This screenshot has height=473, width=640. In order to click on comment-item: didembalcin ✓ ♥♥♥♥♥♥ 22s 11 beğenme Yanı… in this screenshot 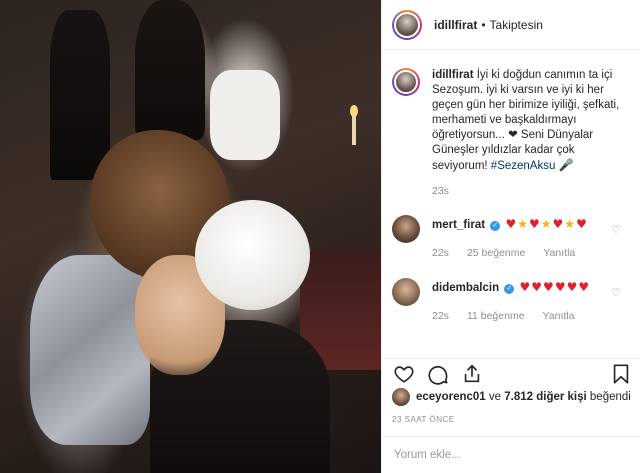, I will do `click(509, 301)`.